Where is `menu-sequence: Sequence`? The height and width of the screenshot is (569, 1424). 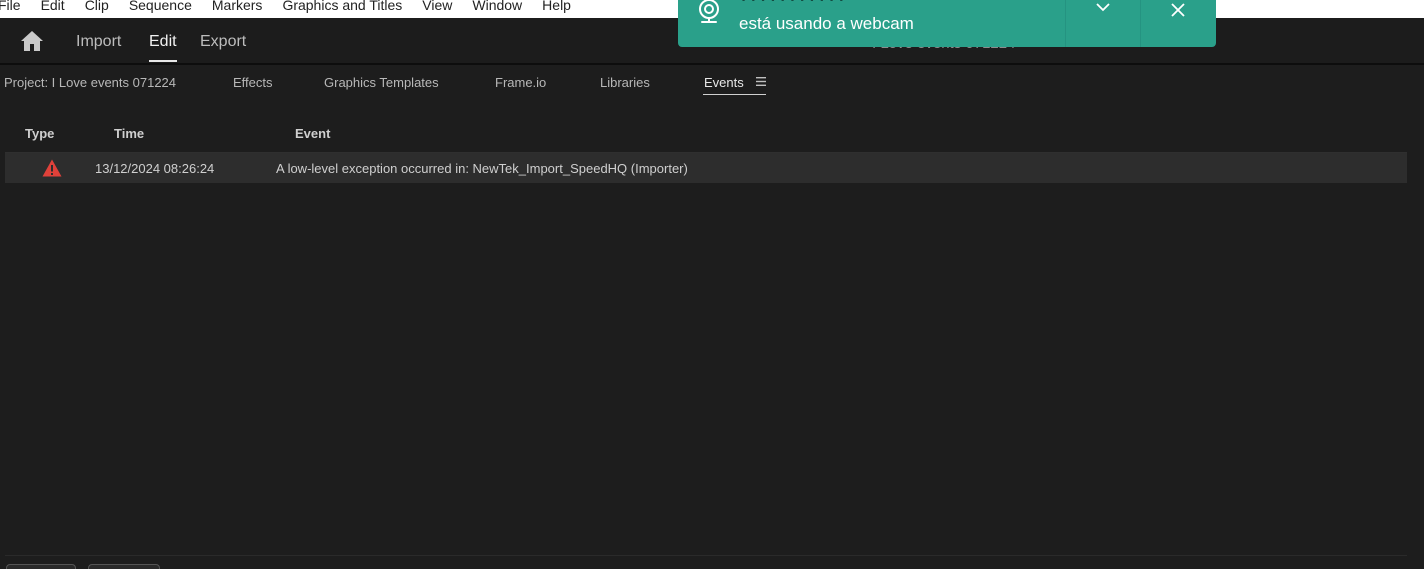 menu-sequence: Sequence is located at coordinates (160, 7).